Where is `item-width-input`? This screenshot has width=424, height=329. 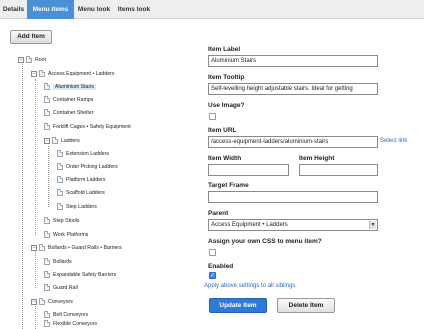 item-width-input is located at coordinates (248, 170).